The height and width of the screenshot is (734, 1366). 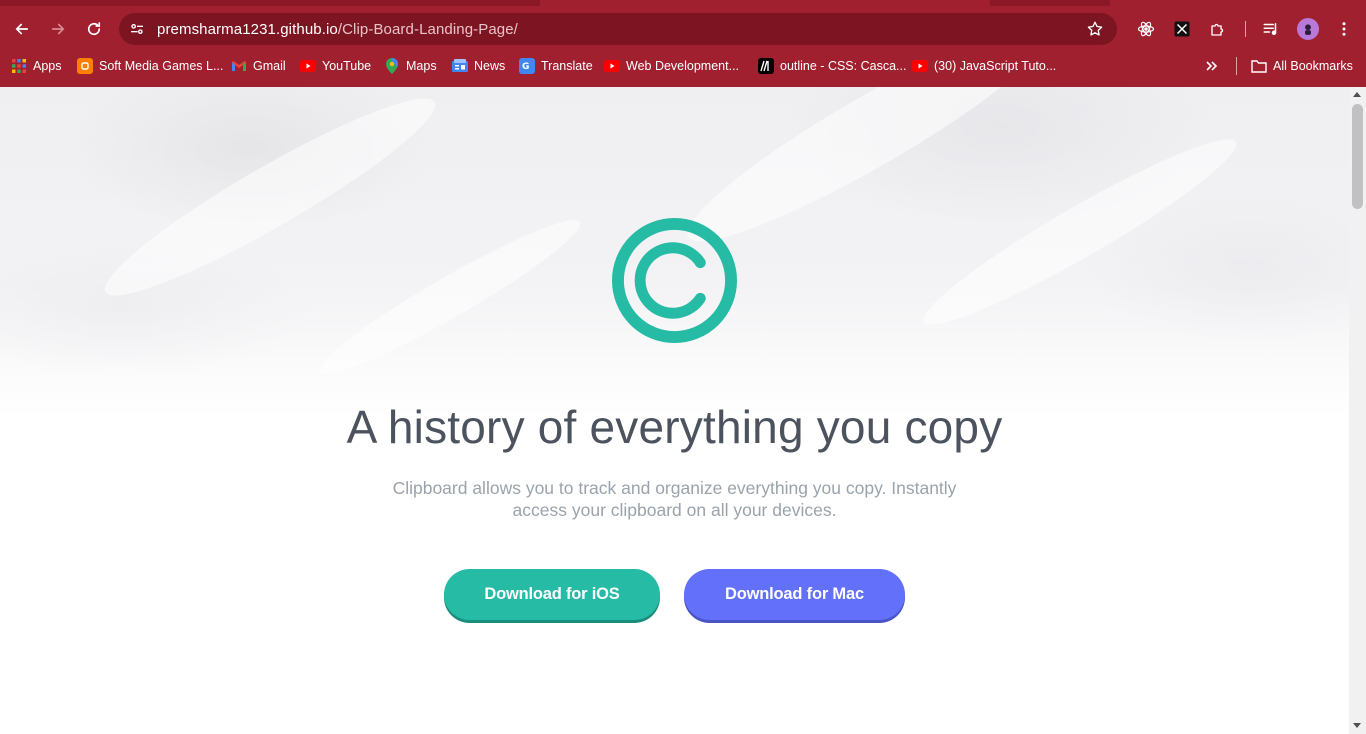 I want to click on bookmark-star-icon, so click(x=1095, y=29).